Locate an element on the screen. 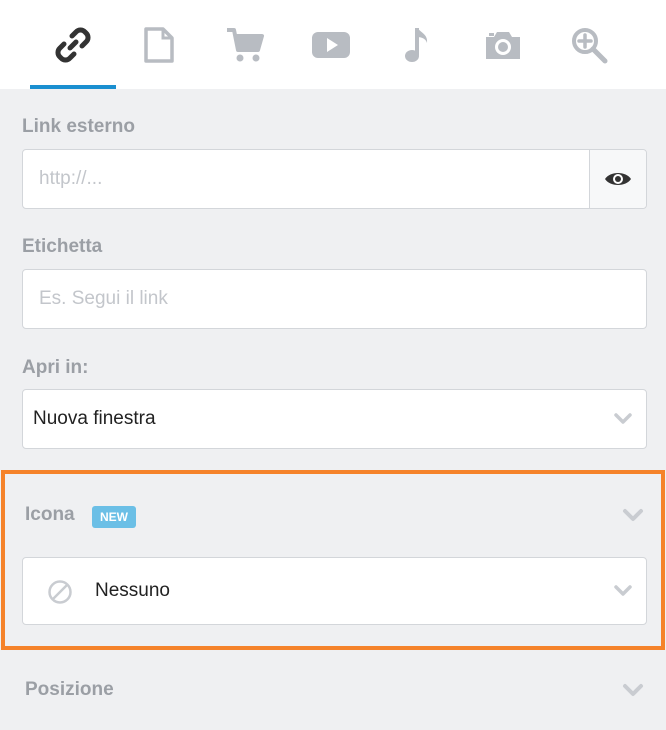 The height and width of the screenshot is (730, 666). page-icon is located at coordinates (159, 44).